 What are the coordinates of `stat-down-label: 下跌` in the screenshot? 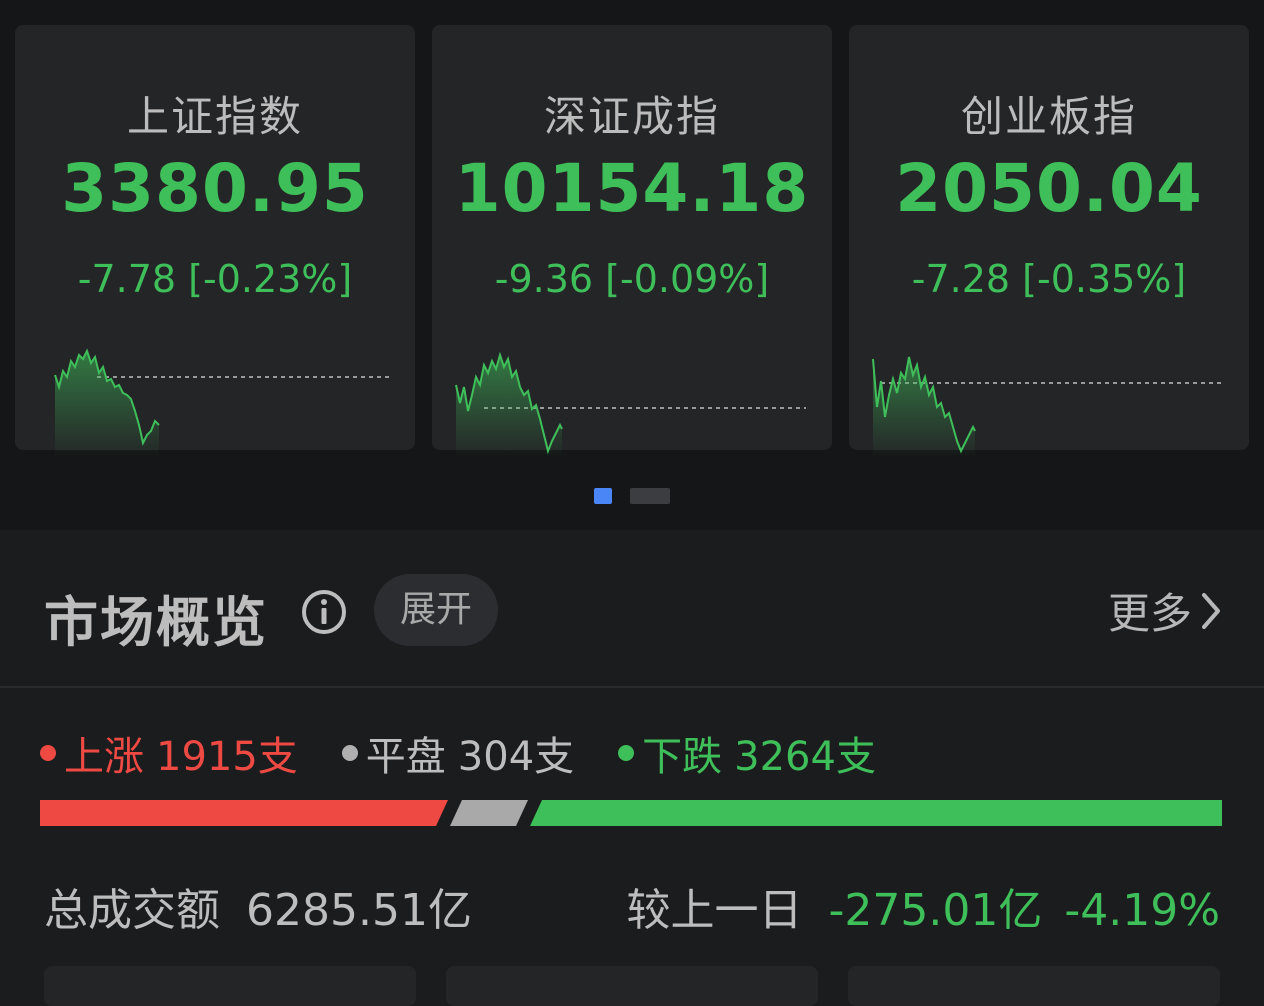 It's located at (682, 757).